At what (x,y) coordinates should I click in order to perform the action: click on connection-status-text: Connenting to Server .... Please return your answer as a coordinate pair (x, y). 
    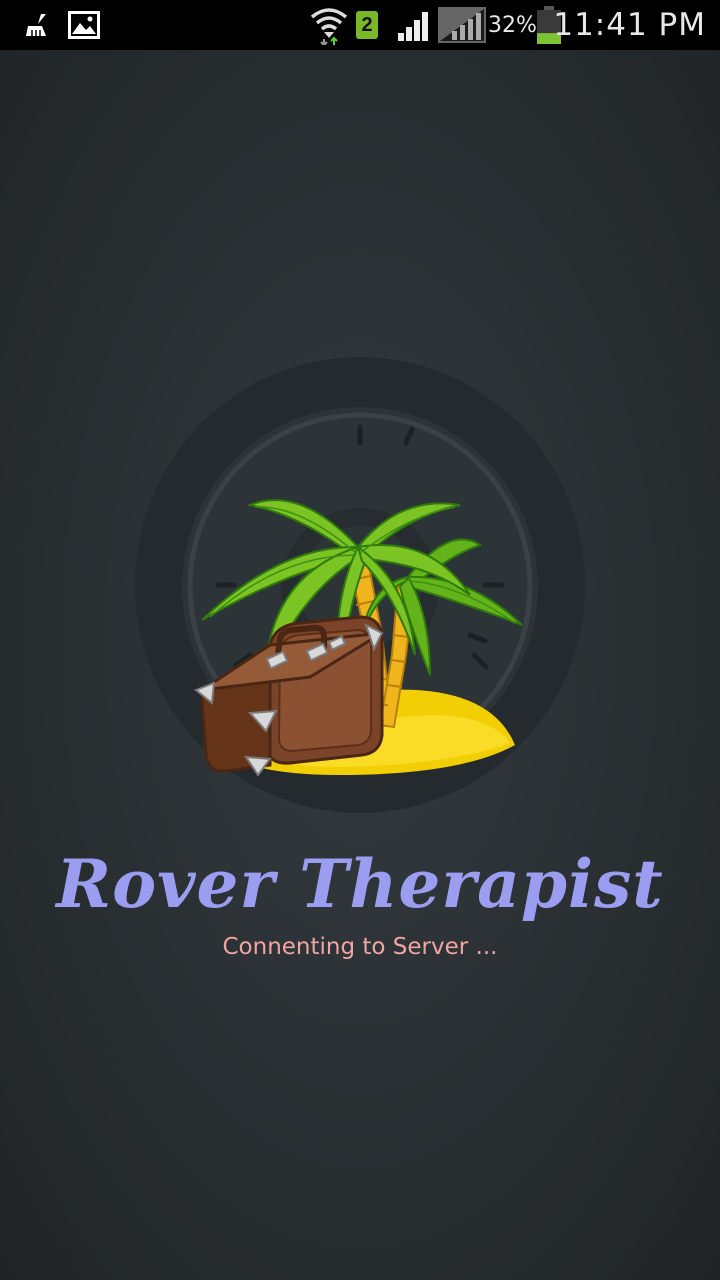
    Looking at the image, I should click on (360, 947).